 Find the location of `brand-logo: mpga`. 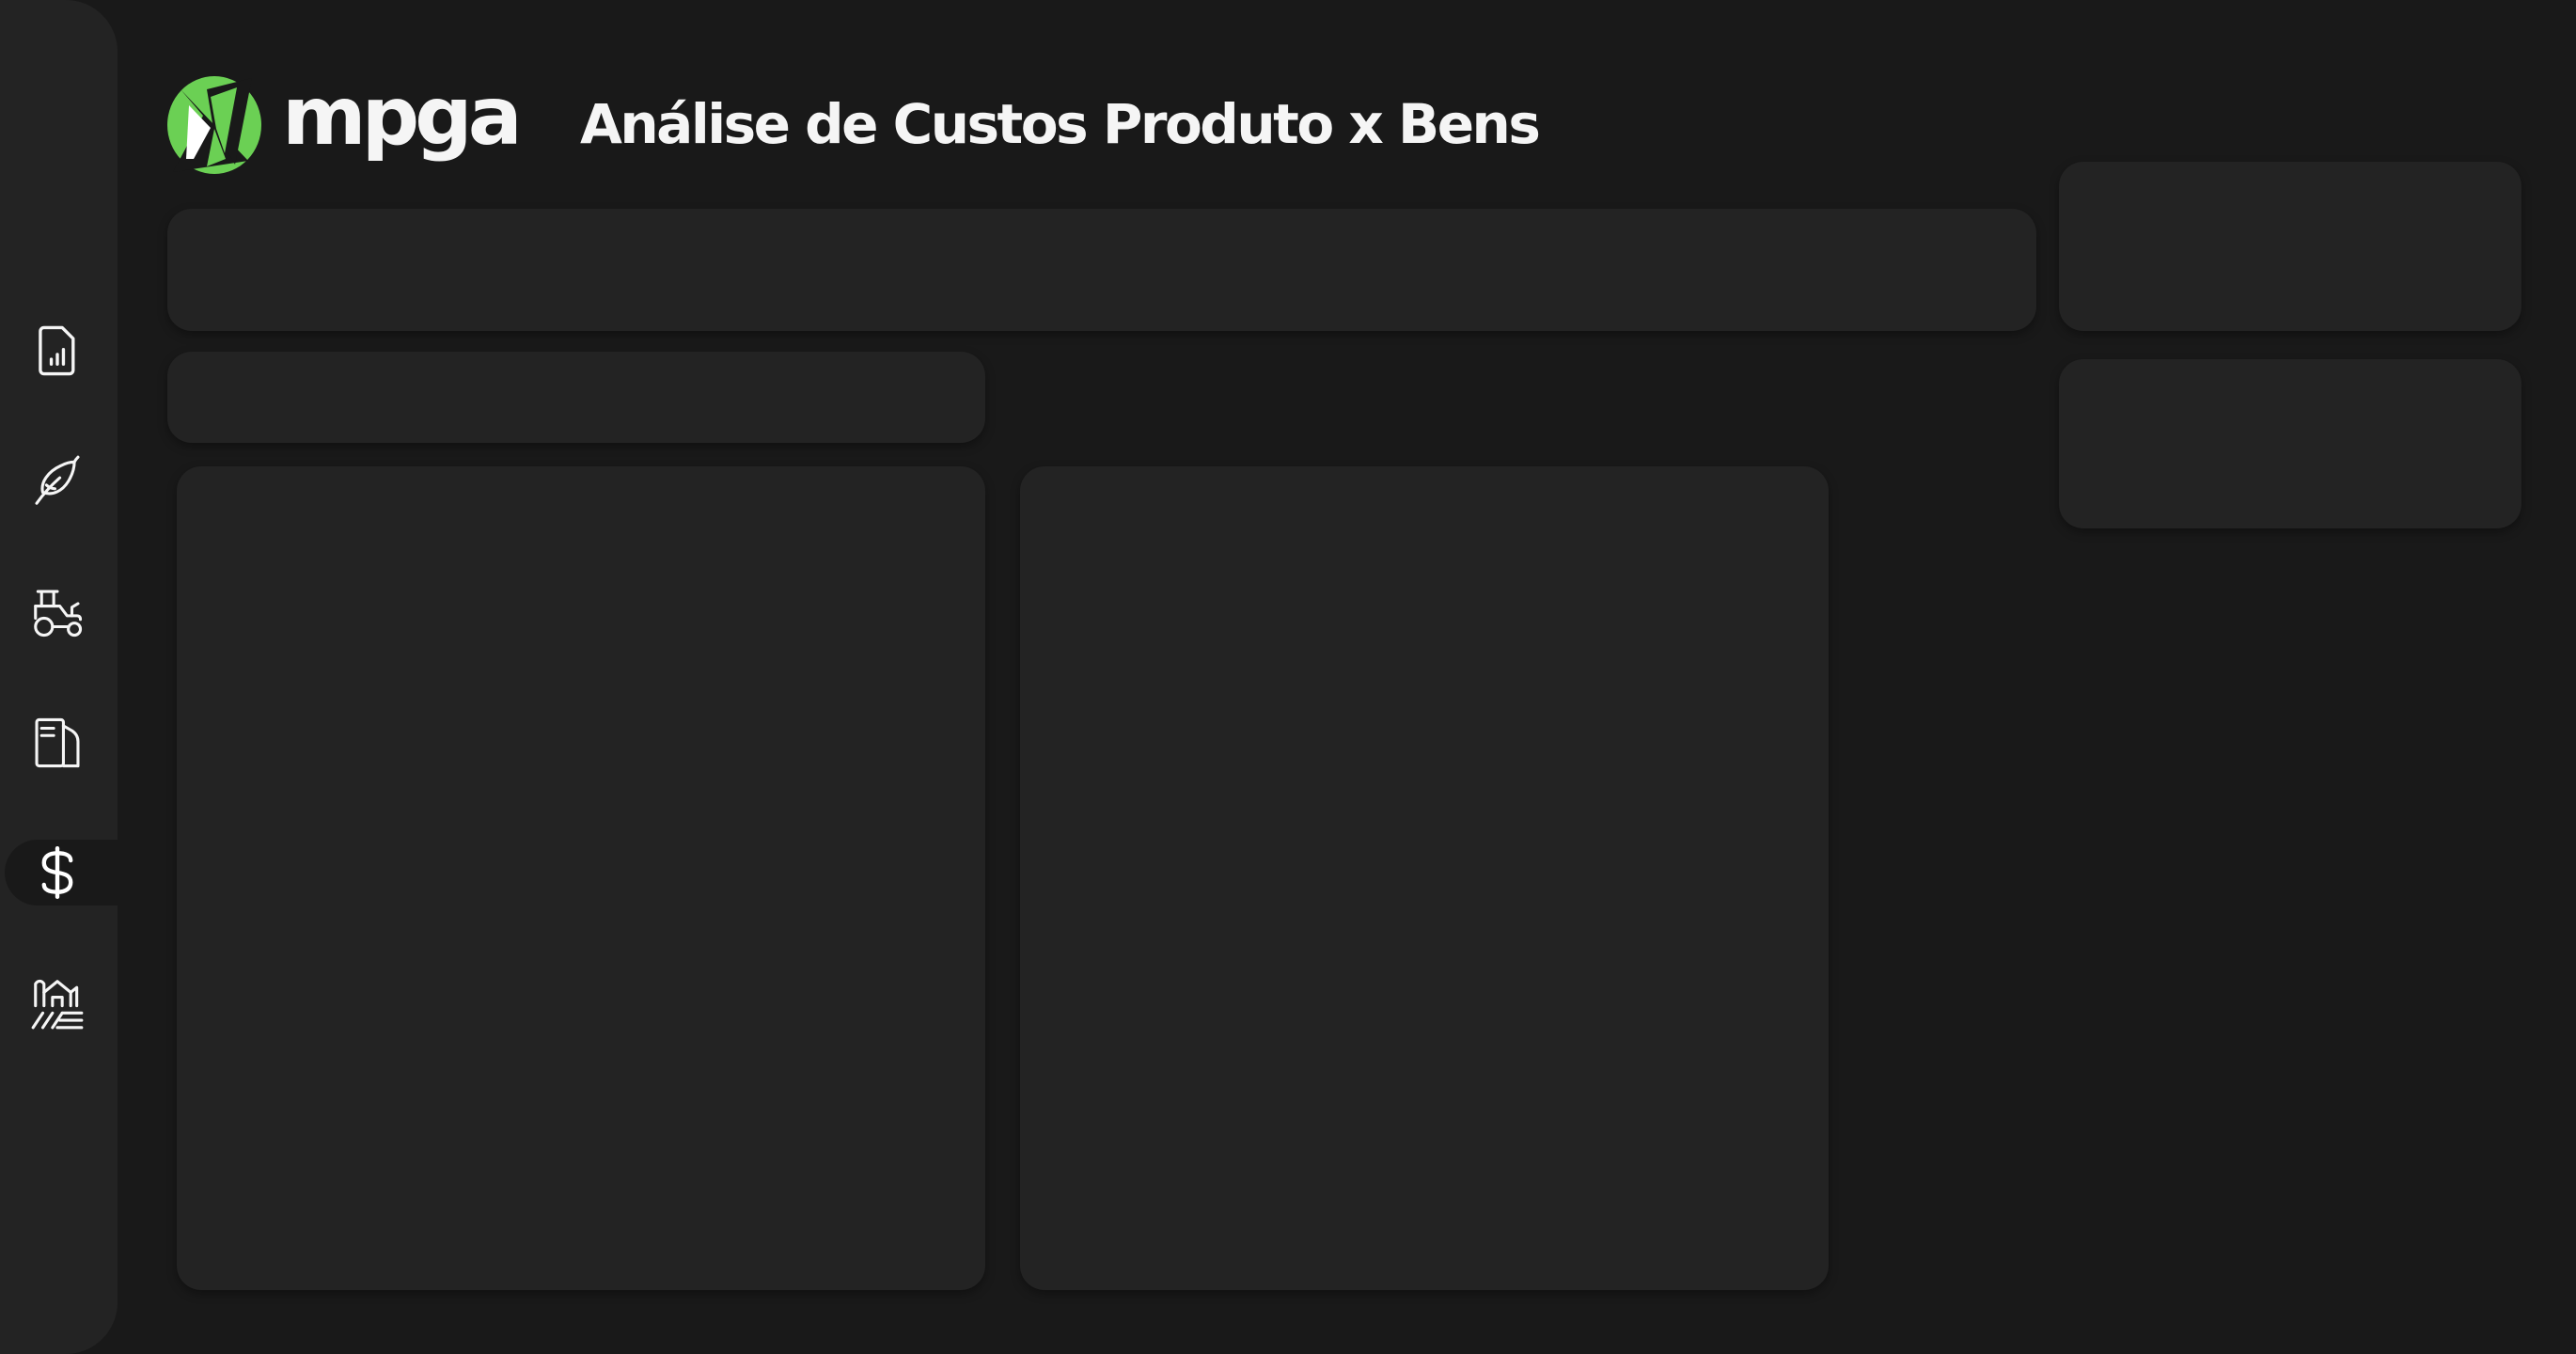

brand-logo: mpga is located at coordinates (344, 123).